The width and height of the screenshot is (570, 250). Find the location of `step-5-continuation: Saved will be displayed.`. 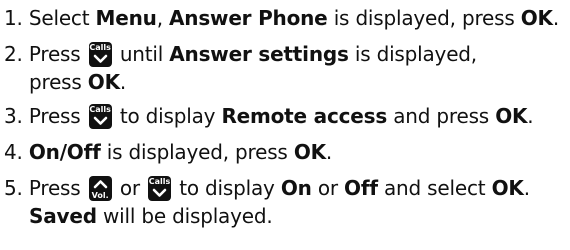

step-5-continuation: Saved will be displayed. is located at coordinates (267, 216).